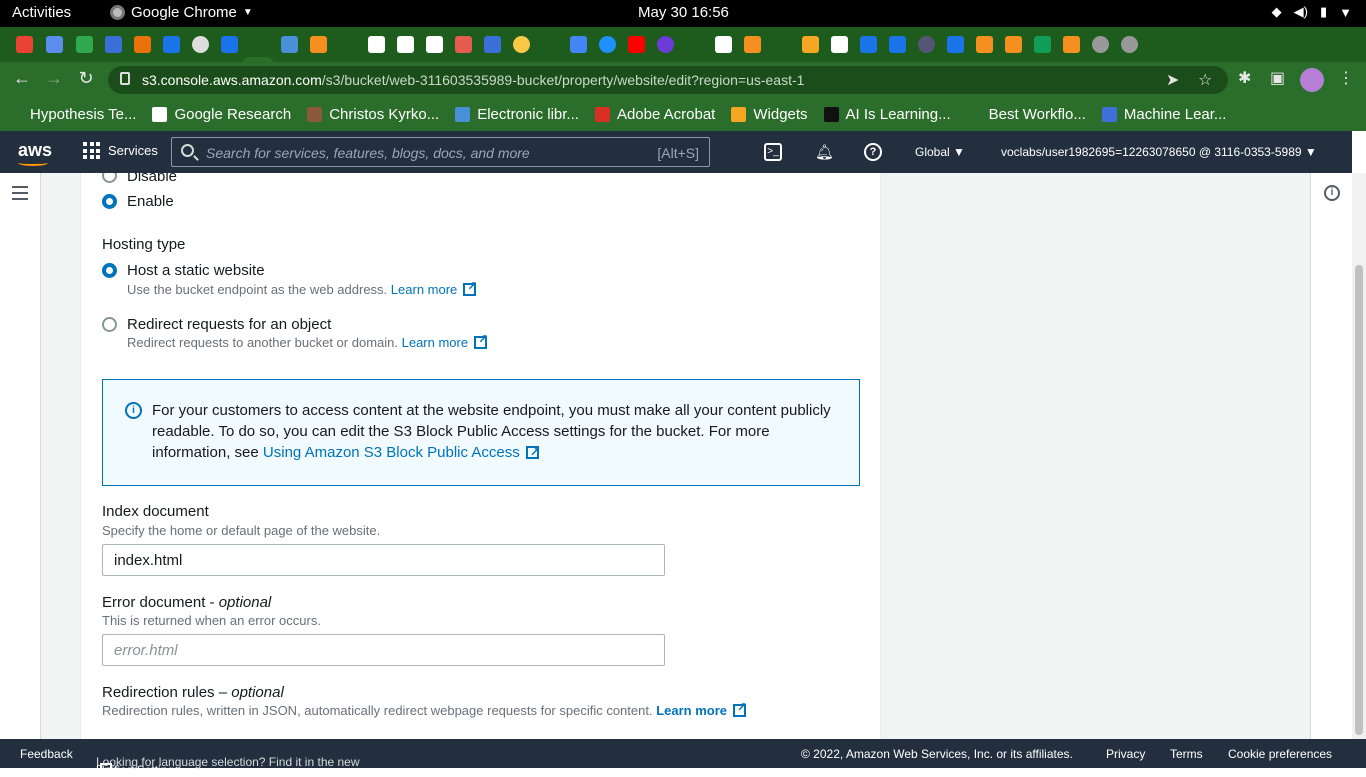 This screenshot has height=777, width=1366. Describe the element at coordinates (181, 12) in the screenshot. I see `app-menu: Google Chrome ▼` at that location.